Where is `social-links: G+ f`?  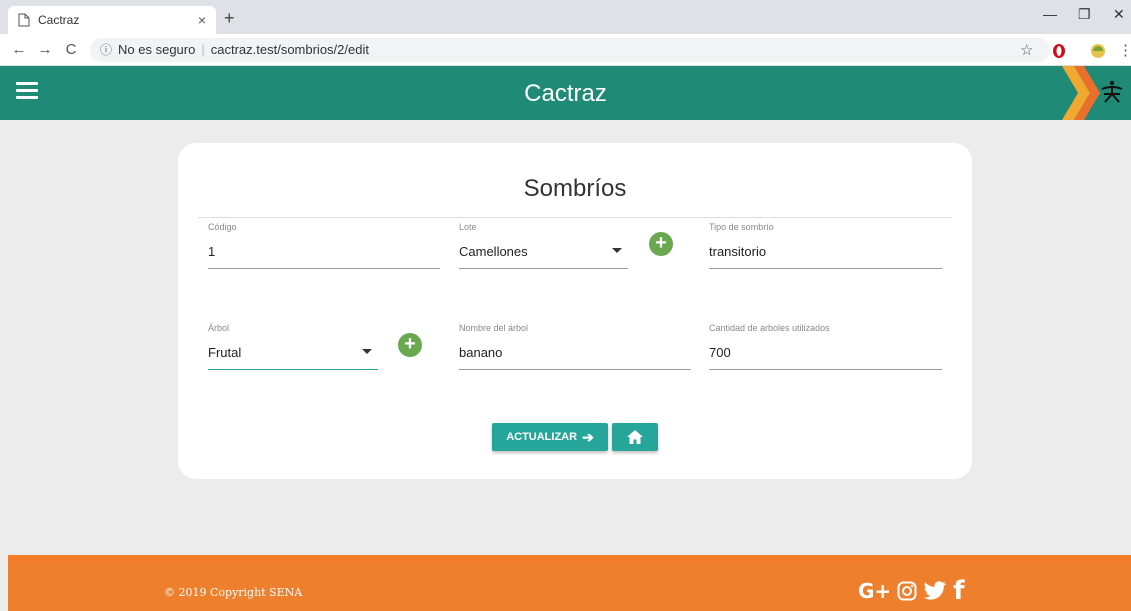
social-links: G+ f is located at coordinates (911, 591).